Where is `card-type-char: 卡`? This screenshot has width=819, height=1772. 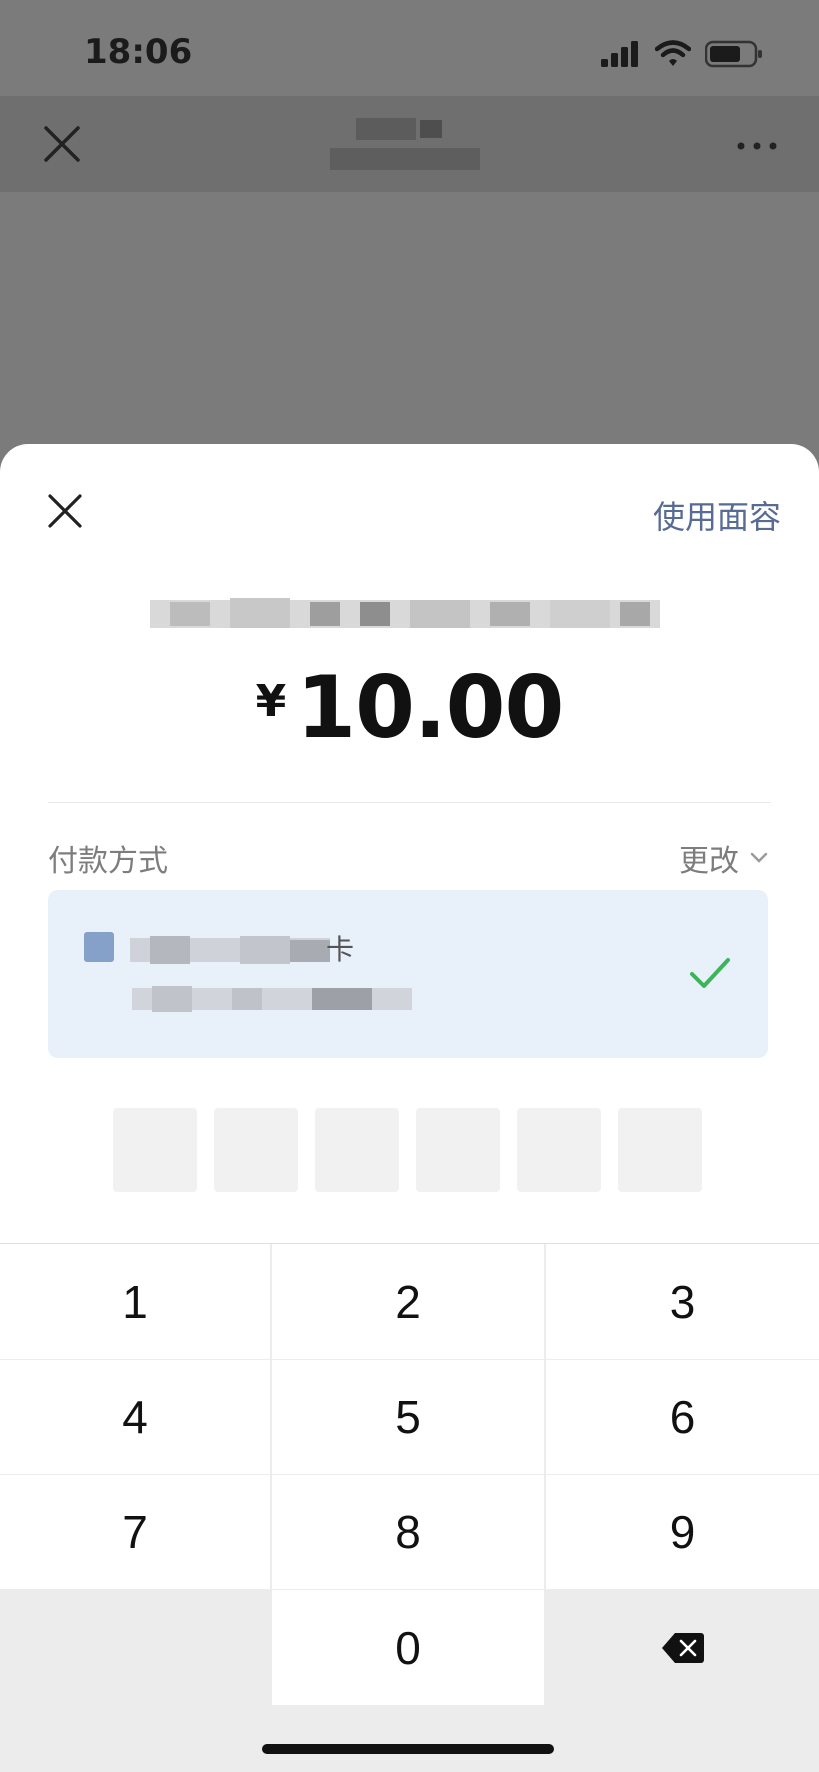
card-type-char: 卡 is located at coordinates (340, 949).